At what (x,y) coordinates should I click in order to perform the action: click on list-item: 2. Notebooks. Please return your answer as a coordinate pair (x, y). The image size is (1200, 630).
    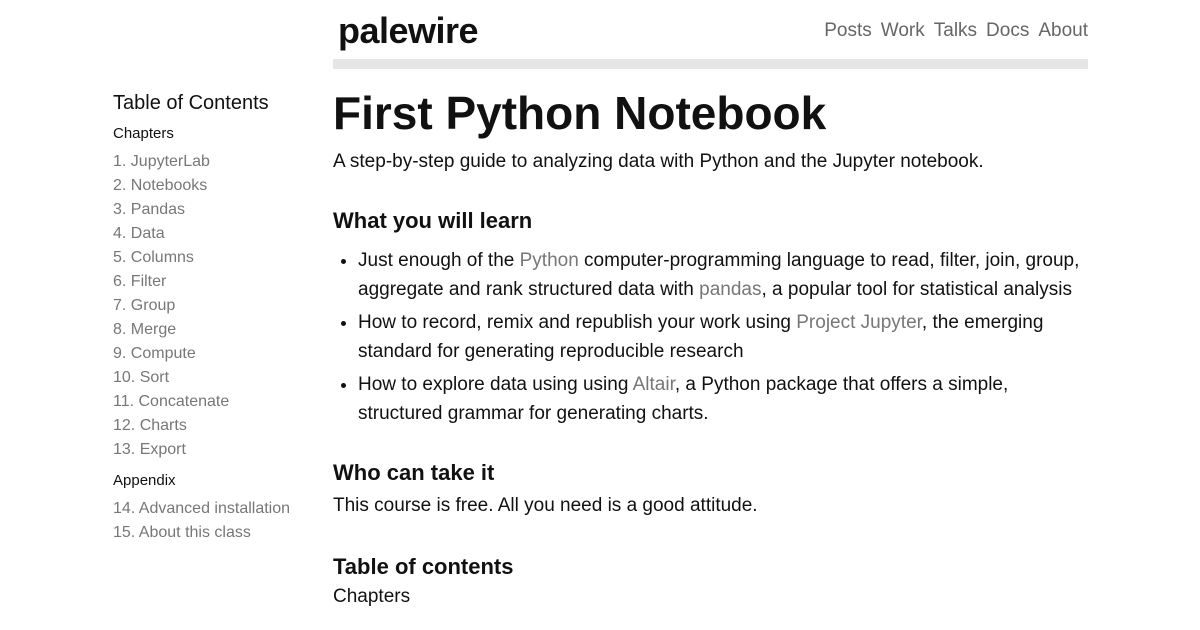
    Looking at the image, I should click on (213, 186).